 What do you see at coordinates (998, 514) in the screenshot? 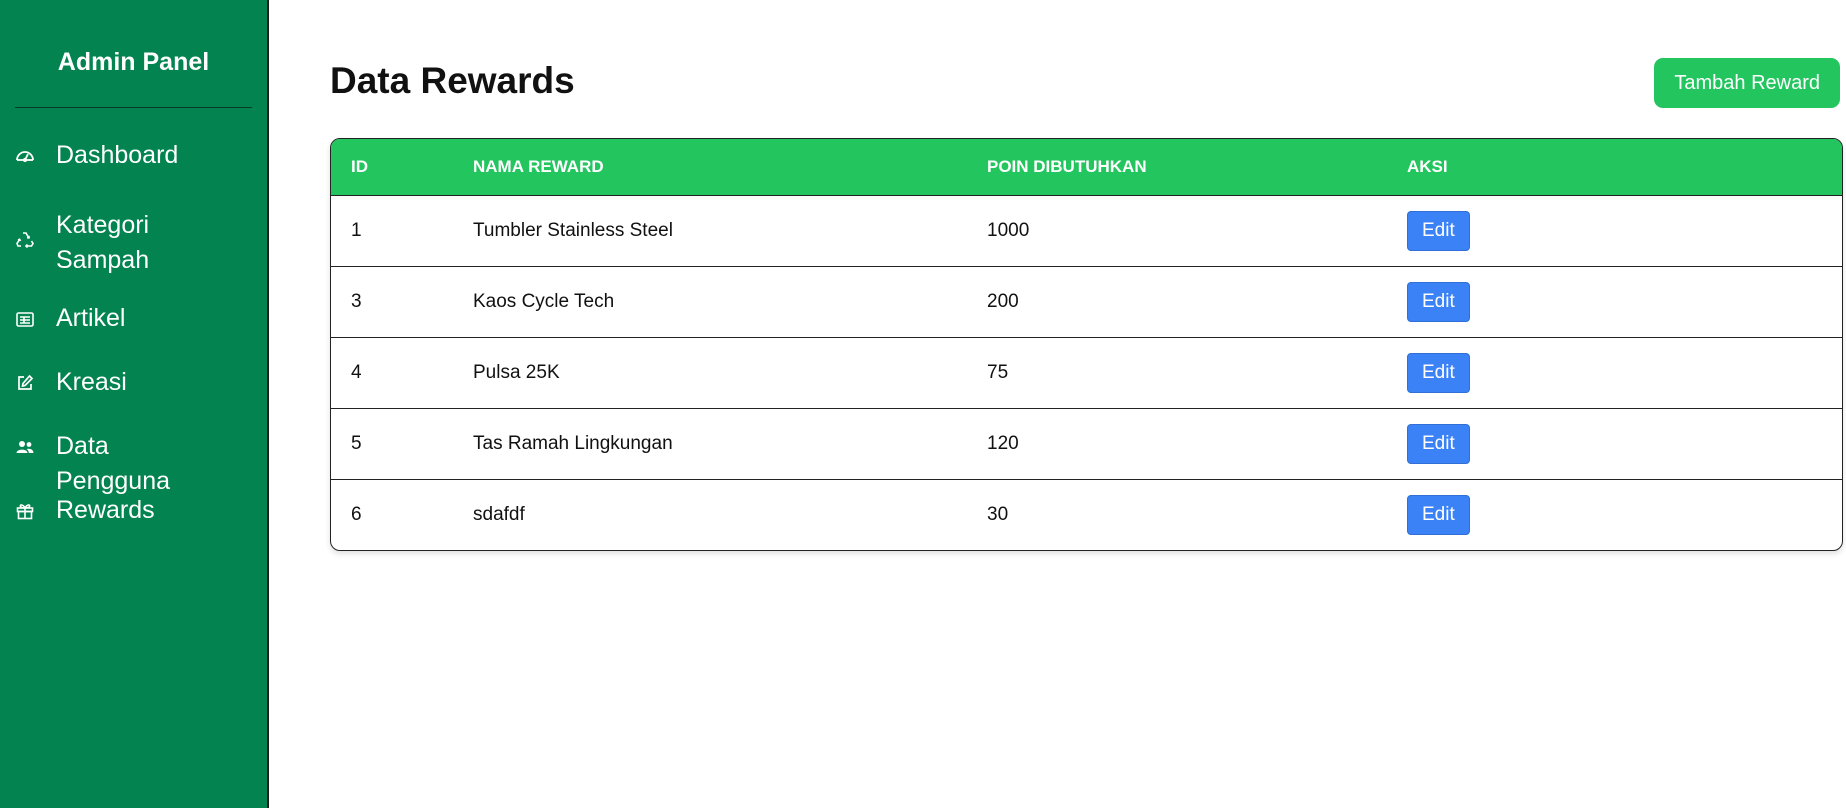
I see `cell-poin: 30` at bounding box center [998, 514].